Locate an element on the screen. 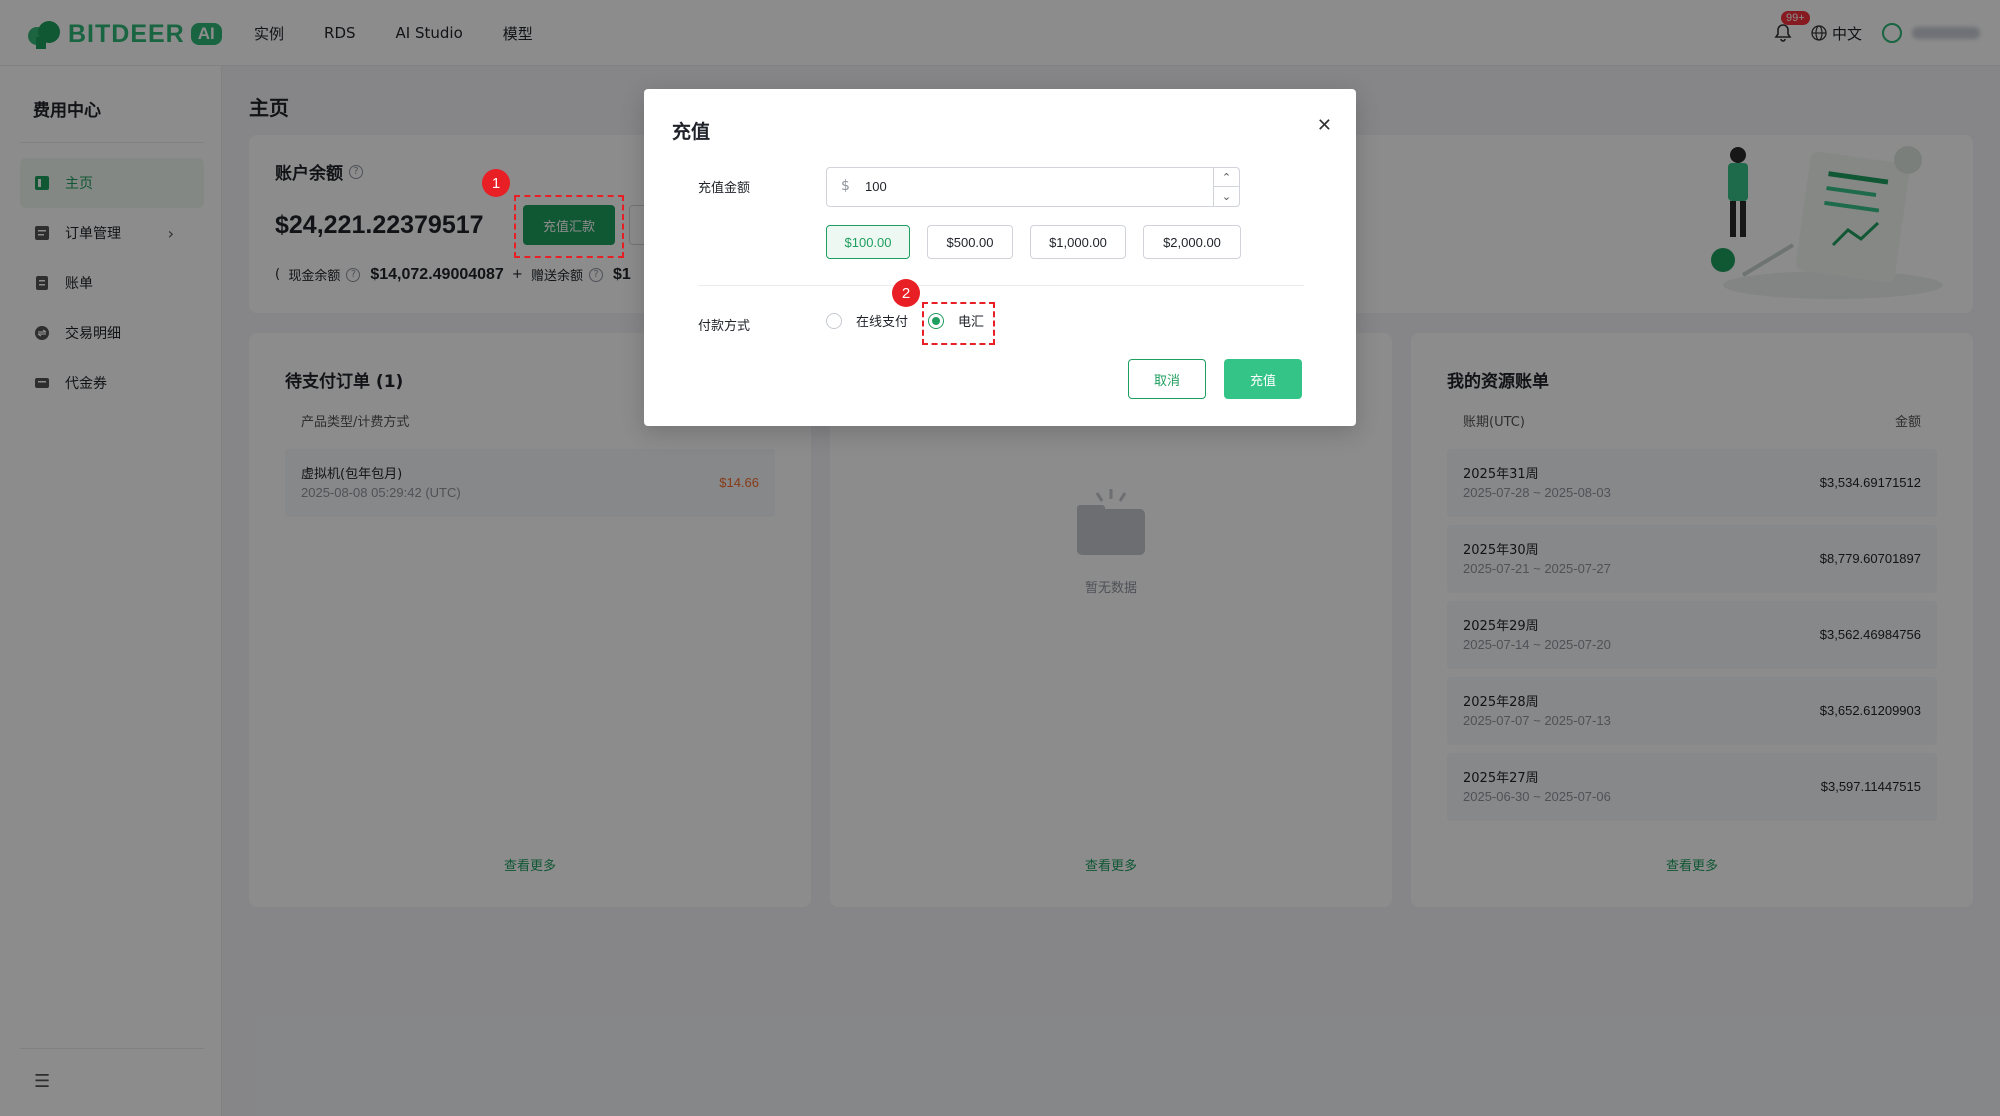 The image size is (2000, 1116). preset-100: $100.00 is located at coordinates (868, 242).